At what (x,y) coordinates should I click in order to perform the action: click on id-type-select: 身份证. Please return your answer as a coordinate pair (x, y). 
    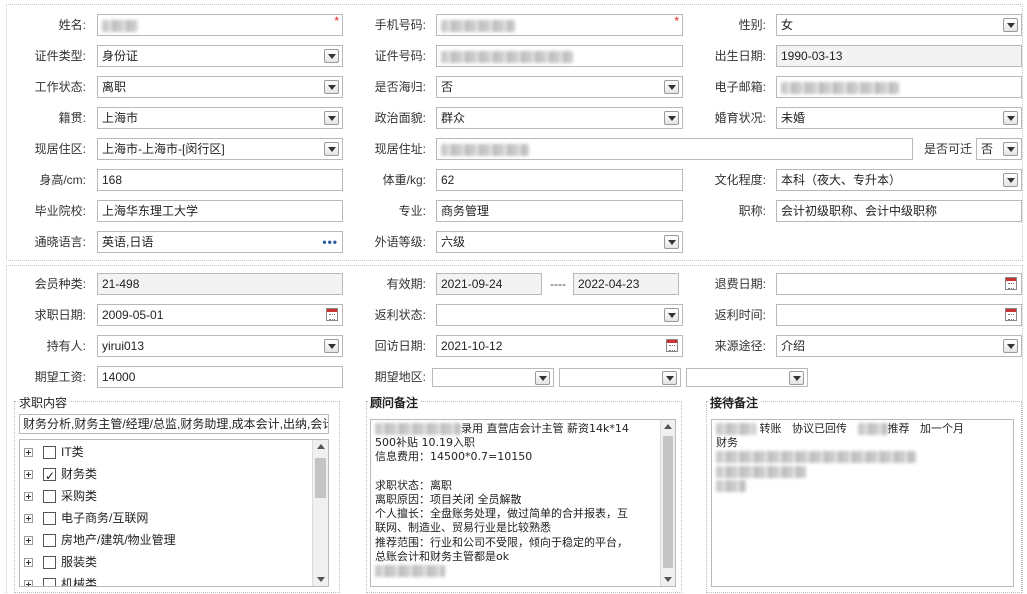
    Looking at the image, I should click on (220, 56).